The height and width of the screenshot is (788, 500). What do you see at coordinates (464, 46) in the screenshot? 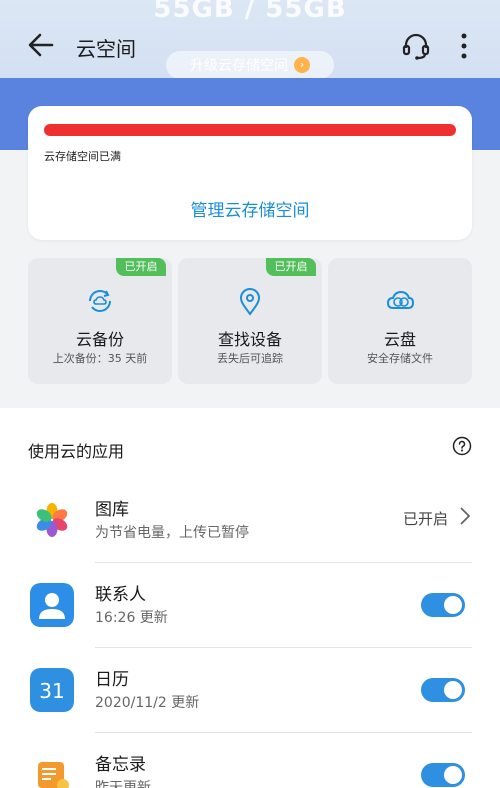
I see `more-options-icon` at bounding box center [464, 46].